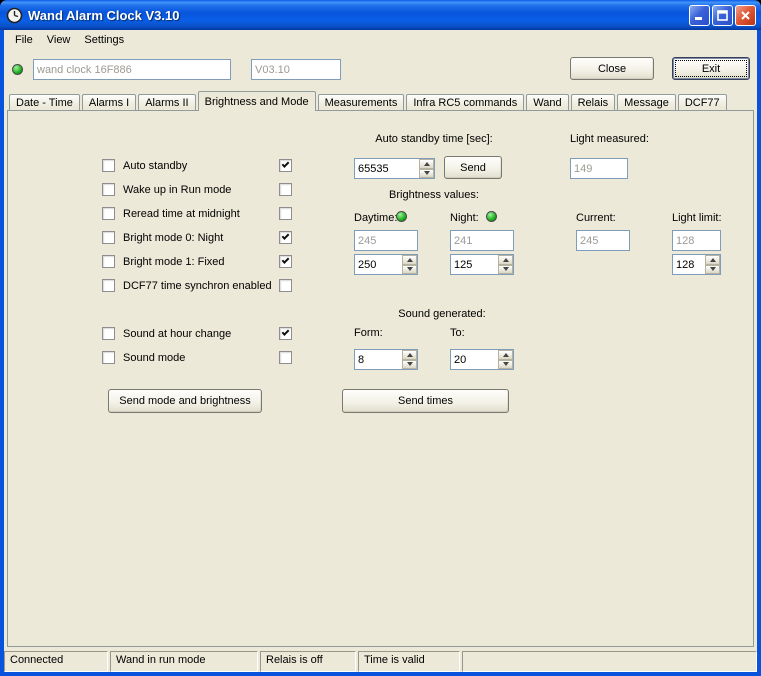  What do you see at coordinates (108, 237) in the screenshot?
I see `bright-mode-0-left-checkbox` at bounding box center [108, 237].